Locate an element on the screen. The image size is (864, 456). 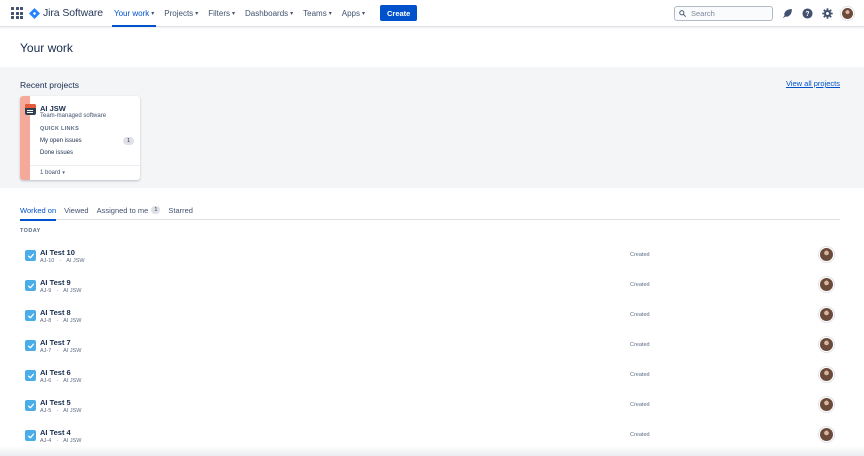
nav-apps: Apps ▾ is located at coordinates (353, 13).